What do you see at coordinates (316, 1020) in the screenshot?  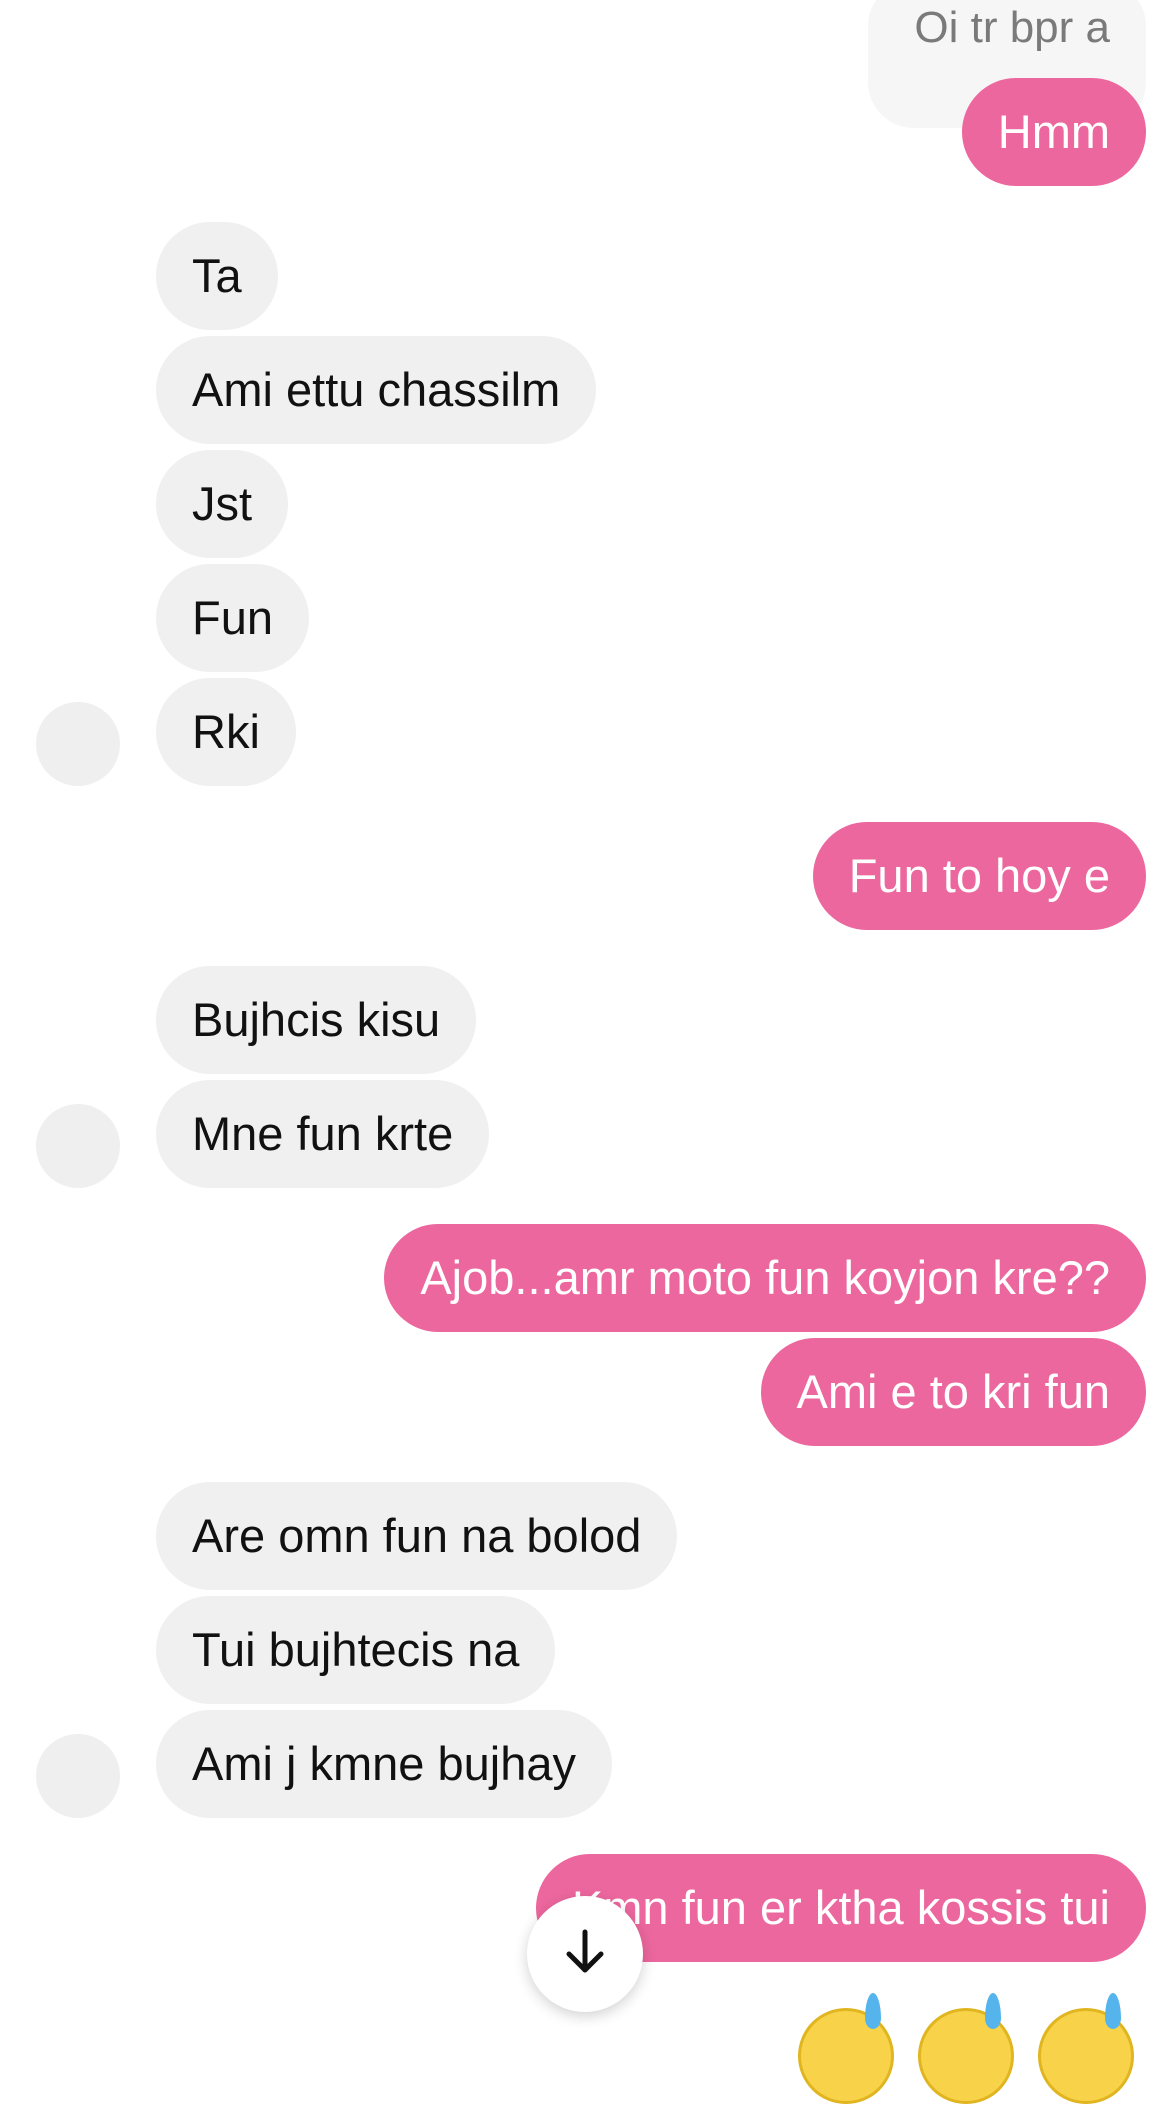 I see `incoming-message: Bujhcis kisu` at bounding box center [316, 1020].